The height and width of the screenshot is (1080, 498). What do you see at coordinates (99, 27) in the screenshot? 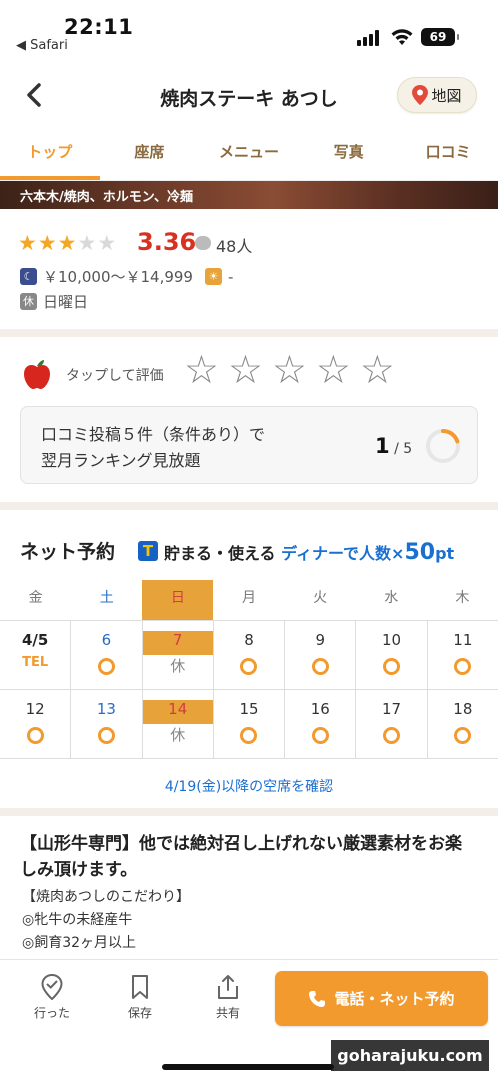
I see `status-time: 22:11` at bounding box center [99, 27].